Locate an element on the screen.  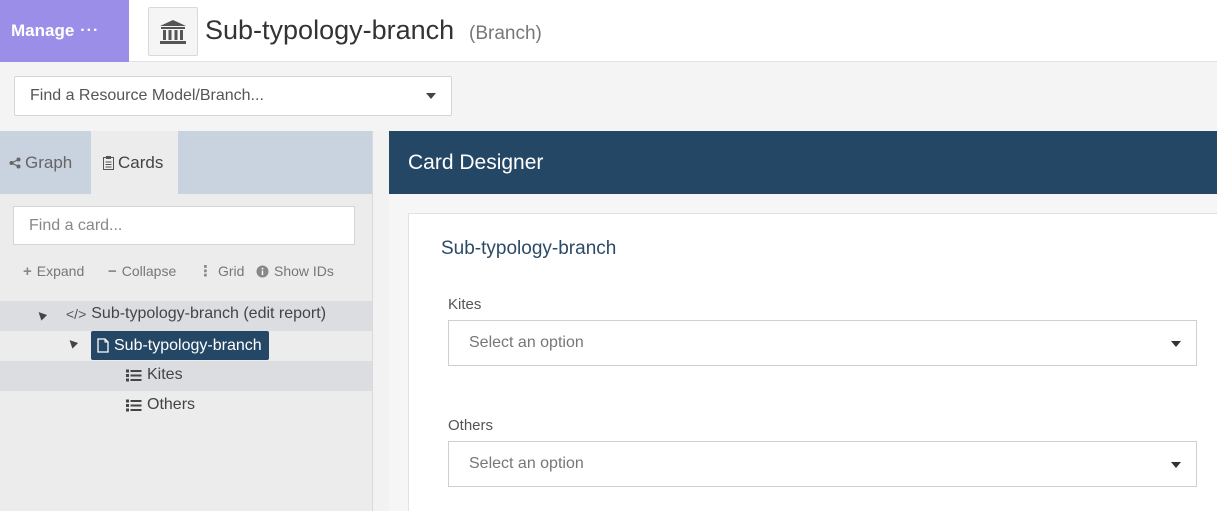
expand-label: Expand is located at coordinates (60, 271).